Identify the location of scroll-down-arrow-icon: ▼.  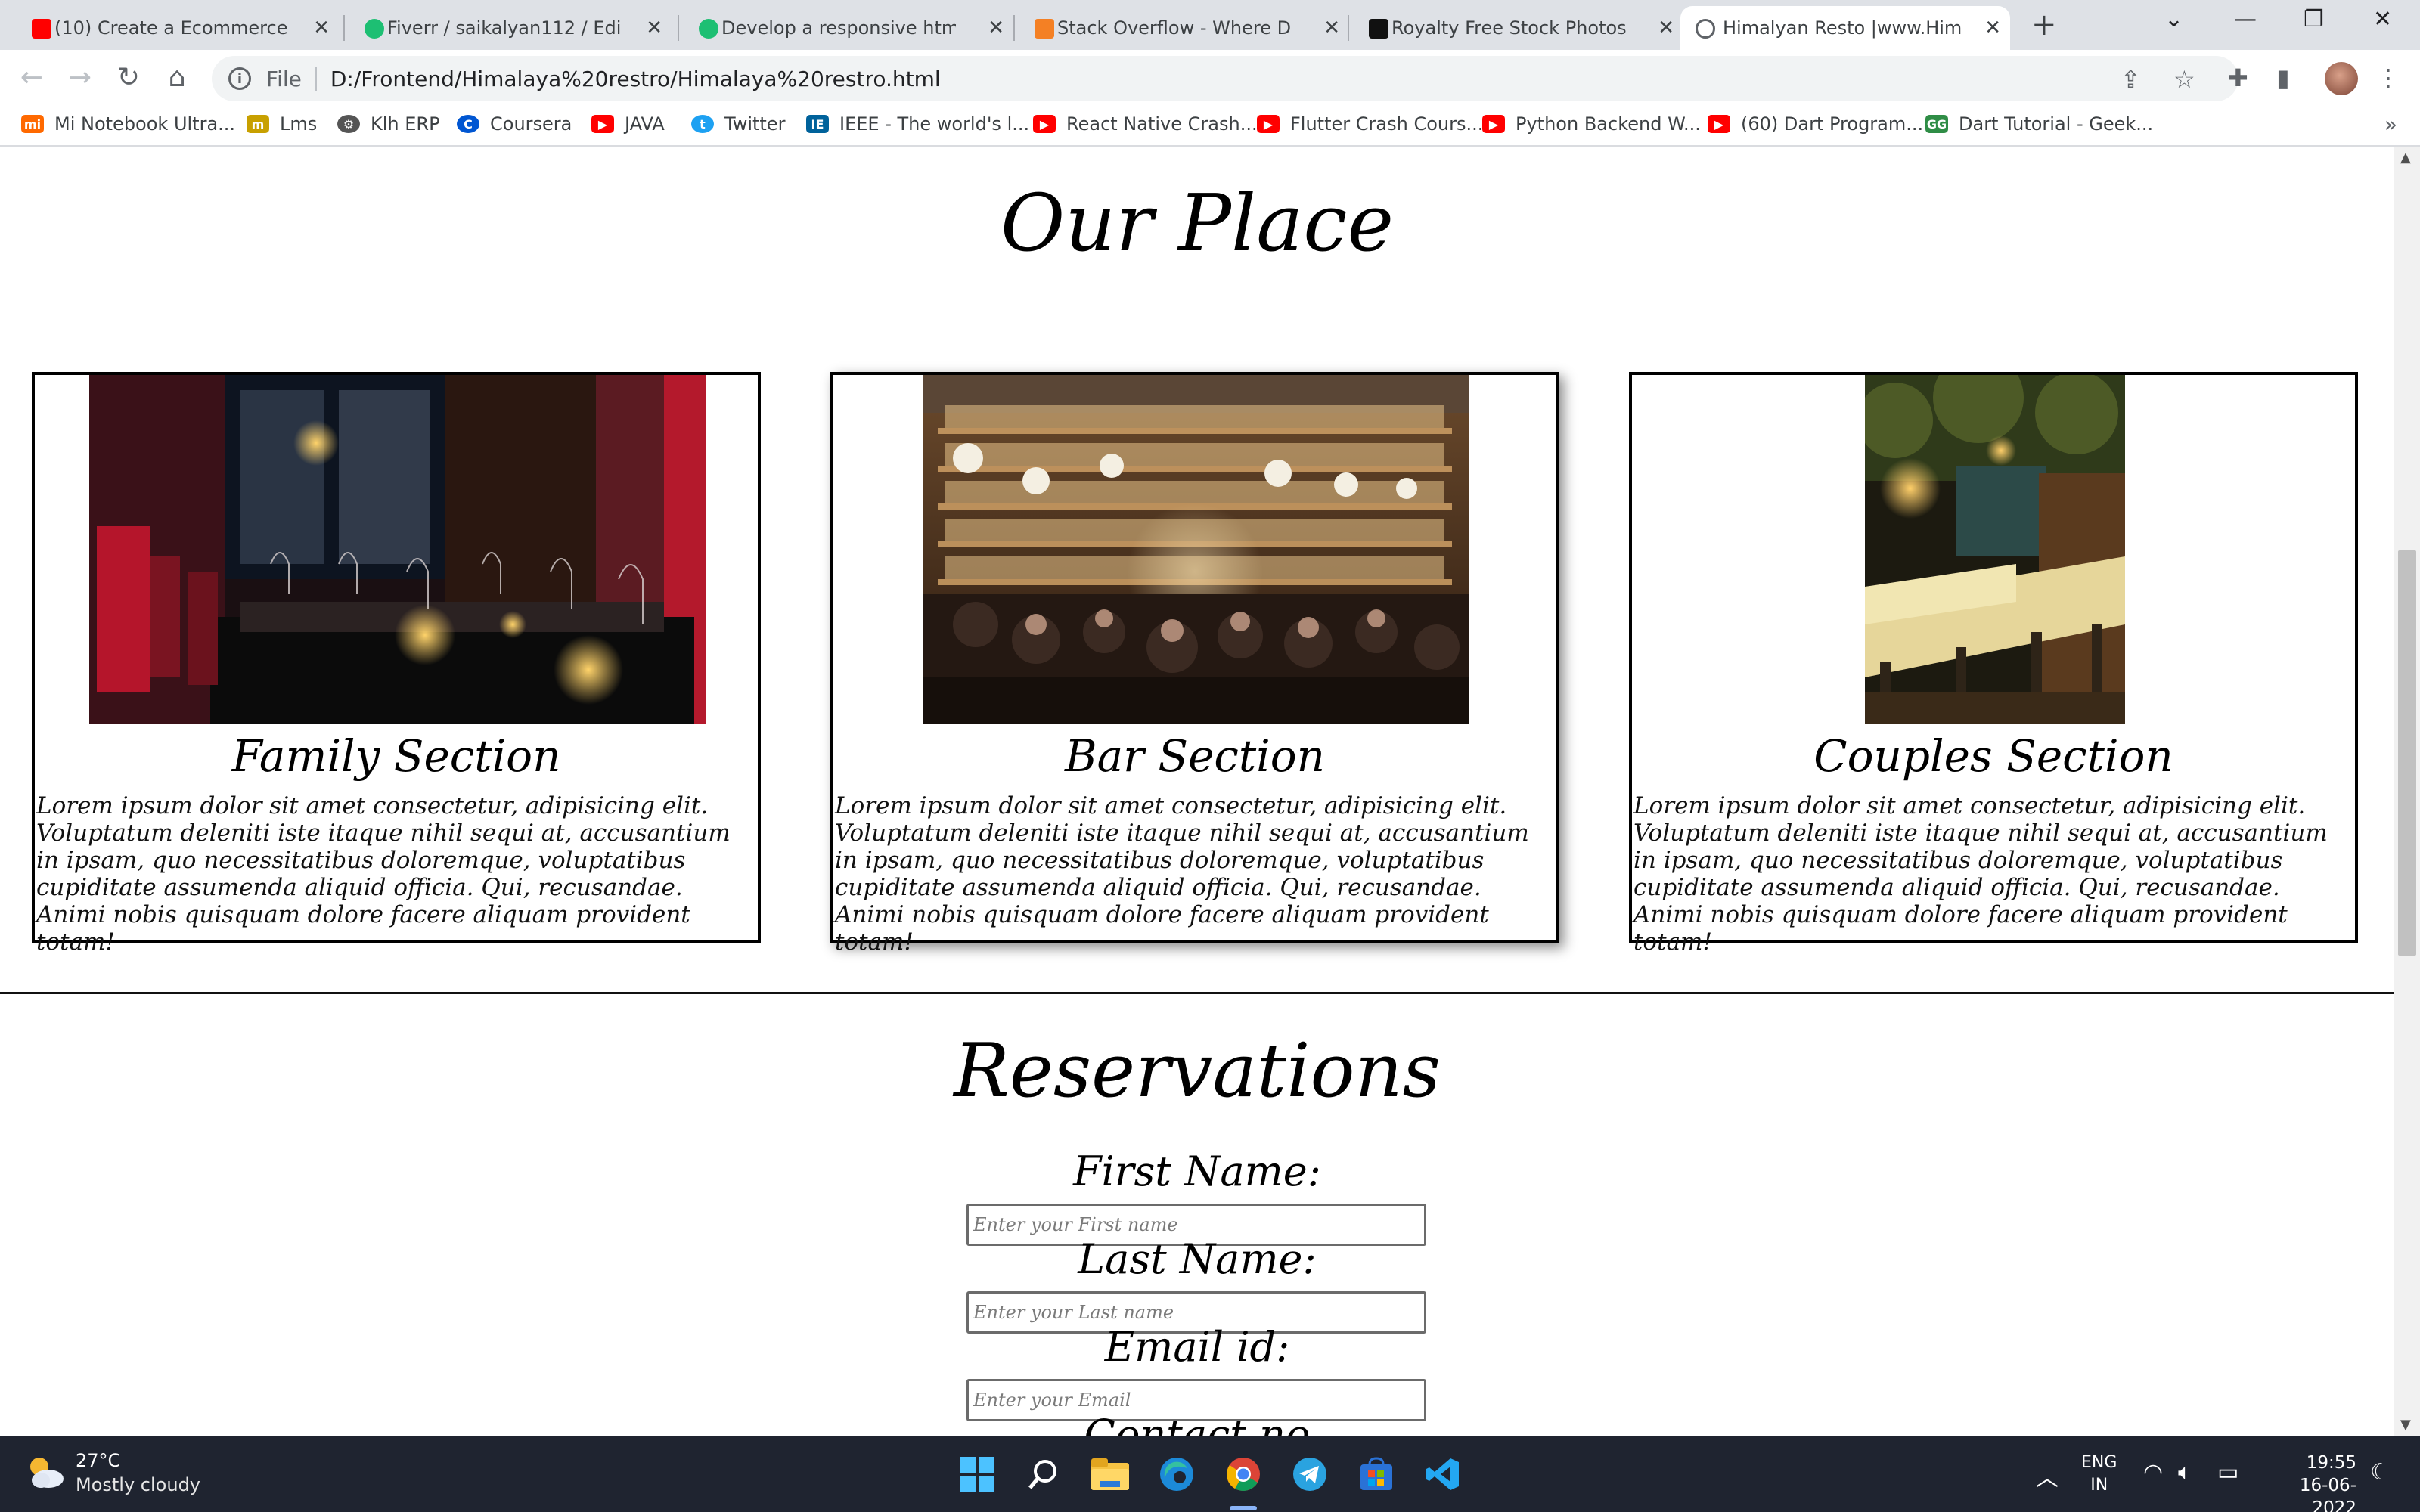
(2405, 1425).